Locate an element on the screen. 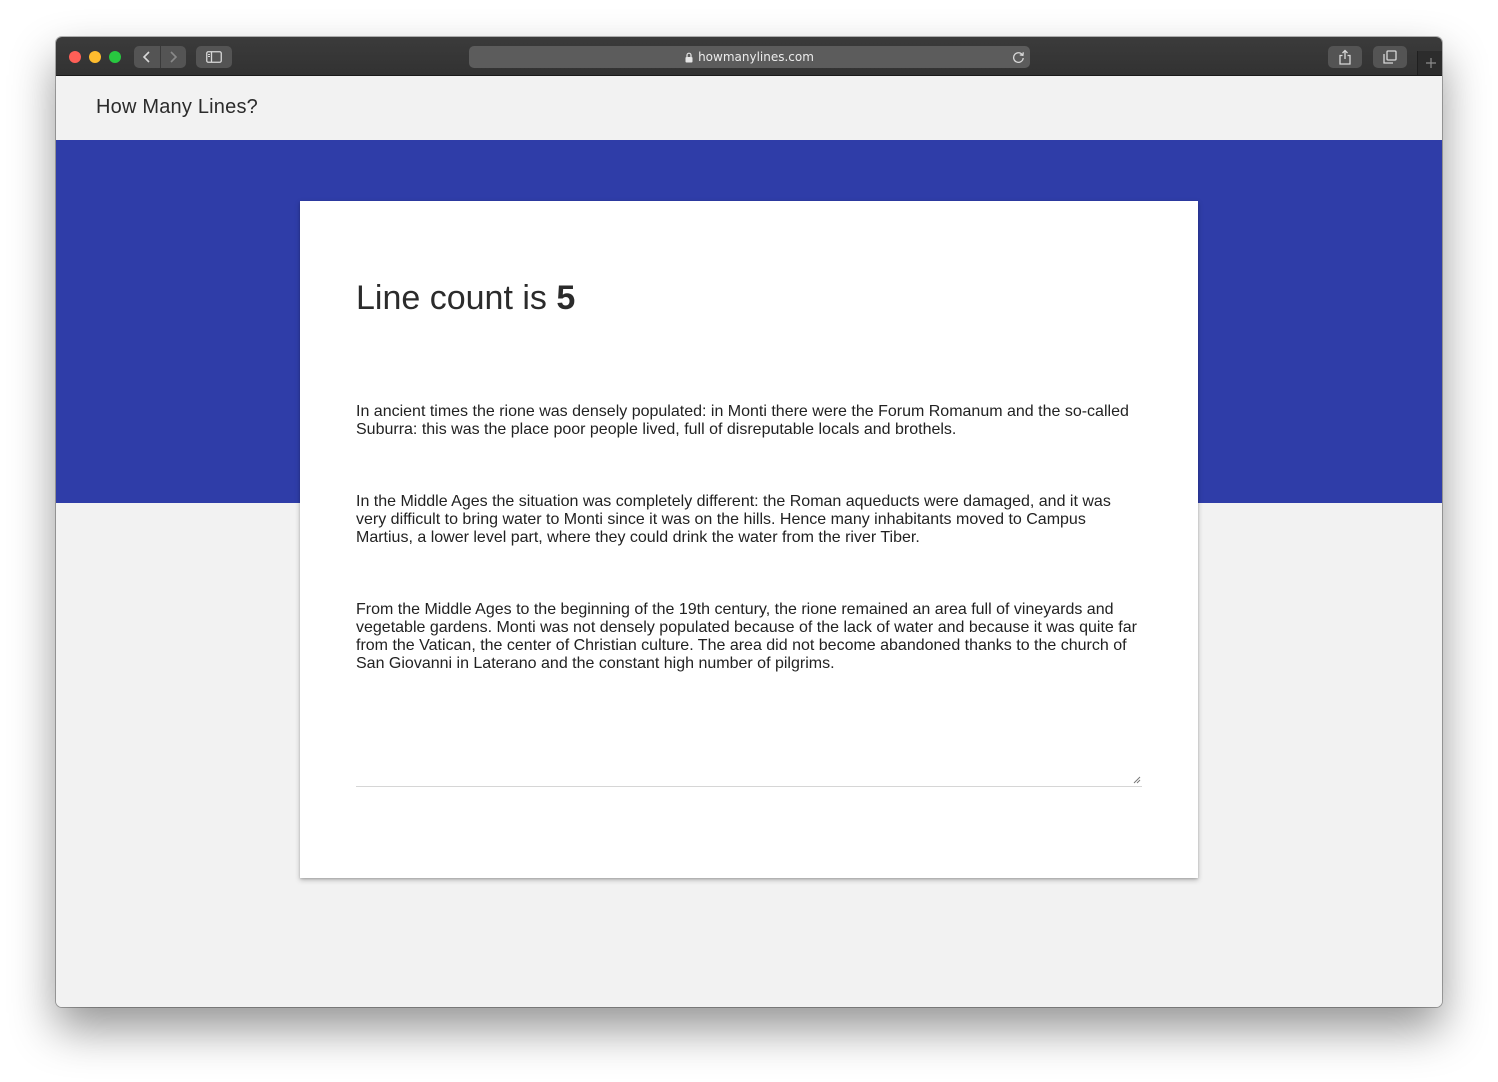 The width and height of the screenshot is (1498, 1082). address-bar-content: howmanylines.com is located at coordinates (749, 57).